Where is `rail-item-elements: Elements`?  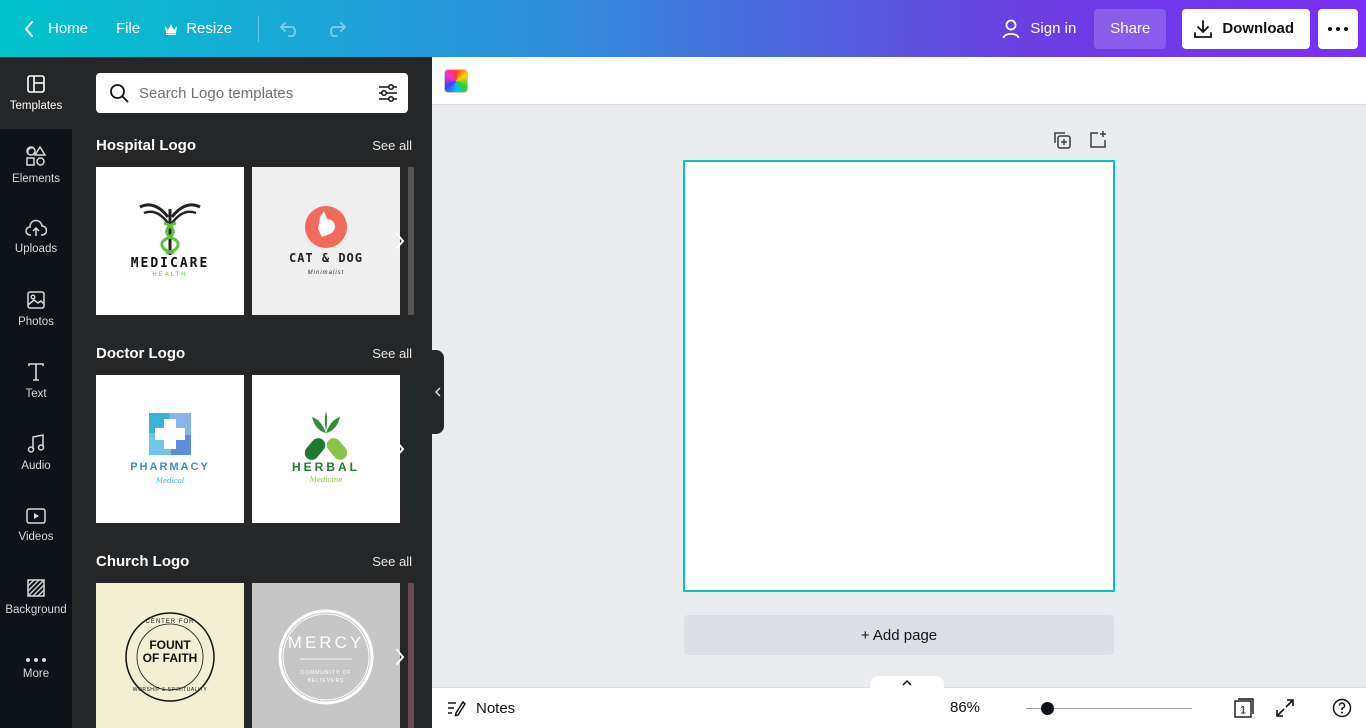
rail-item-elements: Elements is located at coordinates (36, 165).